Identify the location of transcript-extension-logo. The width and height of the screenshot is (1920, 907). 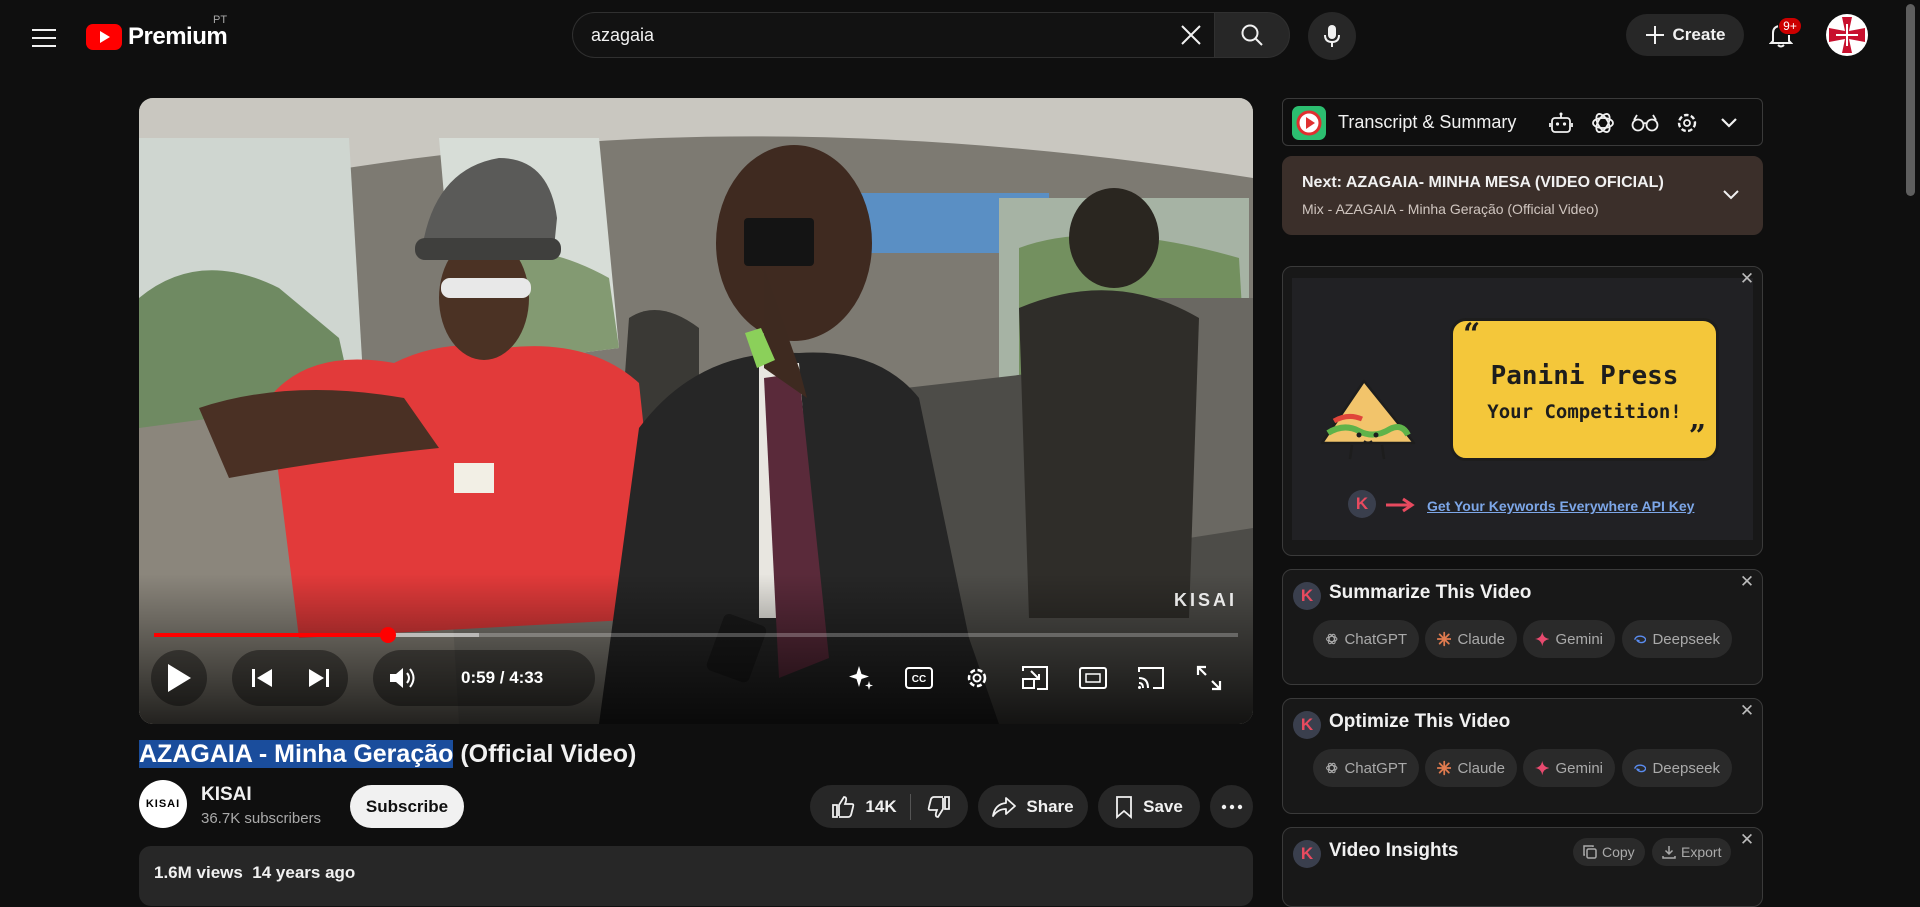
(1309, 123).